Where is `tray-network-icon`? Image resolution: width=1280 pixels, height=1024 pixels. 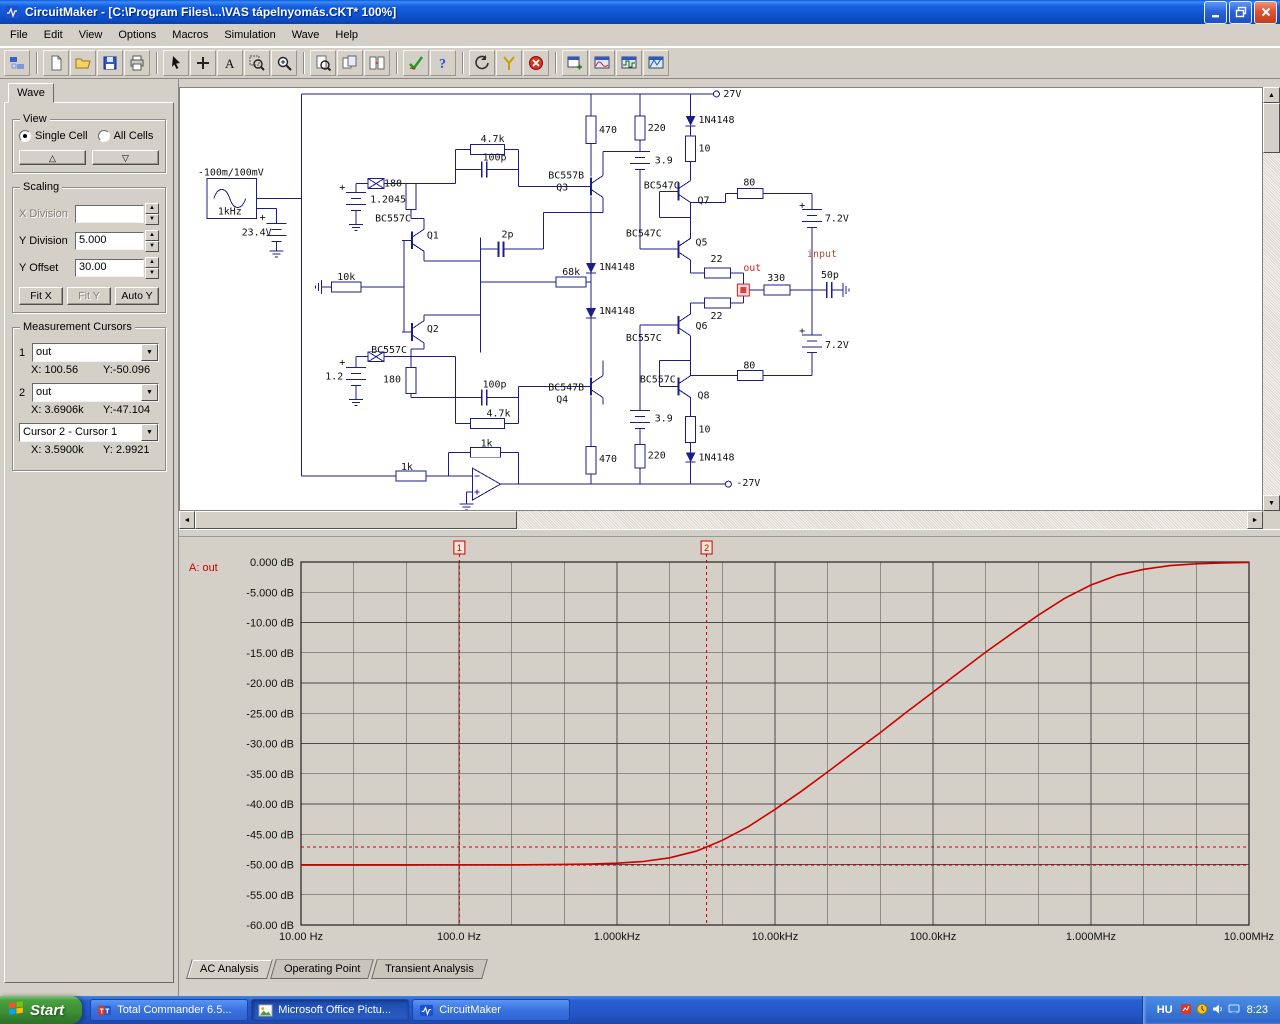 tray-network-icon is located at coordinates (1234, 1010).